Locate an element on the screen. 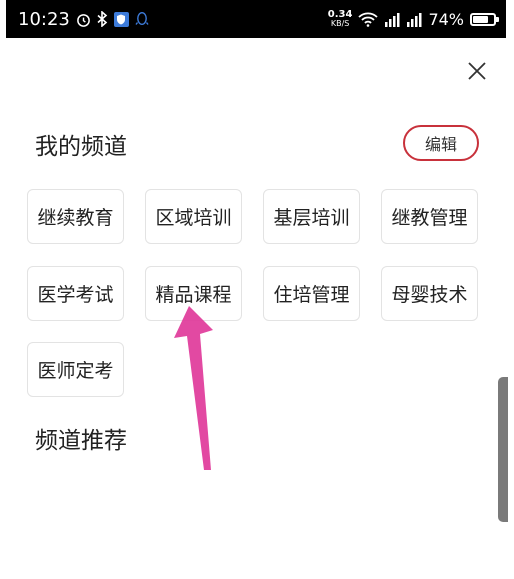  network-speed: 0.34 KB/S is located at coordinates (340, 19).